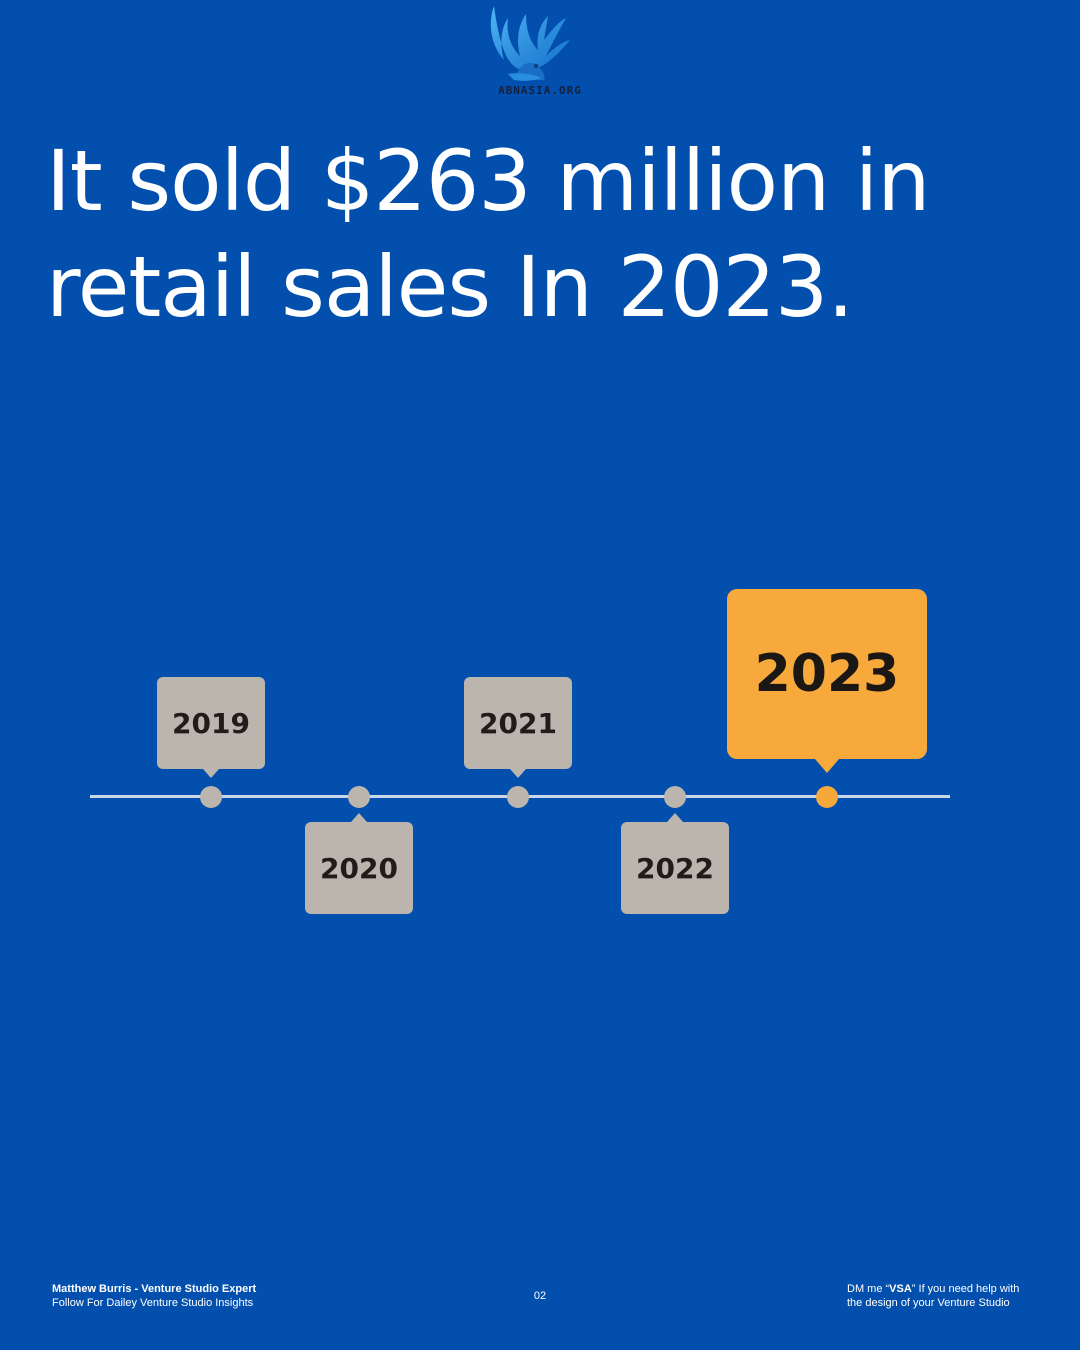 This screenshot has width=1080, height=1350. I want to click on cta-prefix: DM me “, so click(868, 1289).